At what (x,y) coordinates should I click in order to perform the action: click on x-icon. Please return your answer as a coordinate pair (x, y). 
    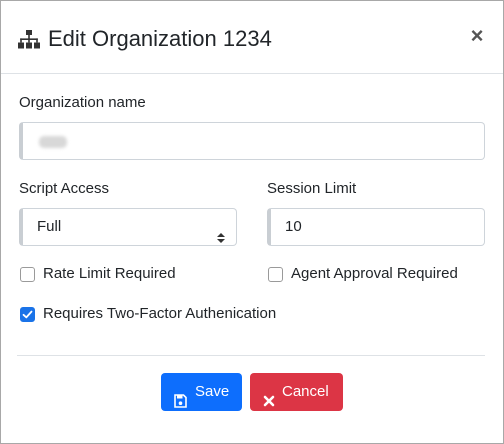
    Looking at the image, I should click on (269, 404).